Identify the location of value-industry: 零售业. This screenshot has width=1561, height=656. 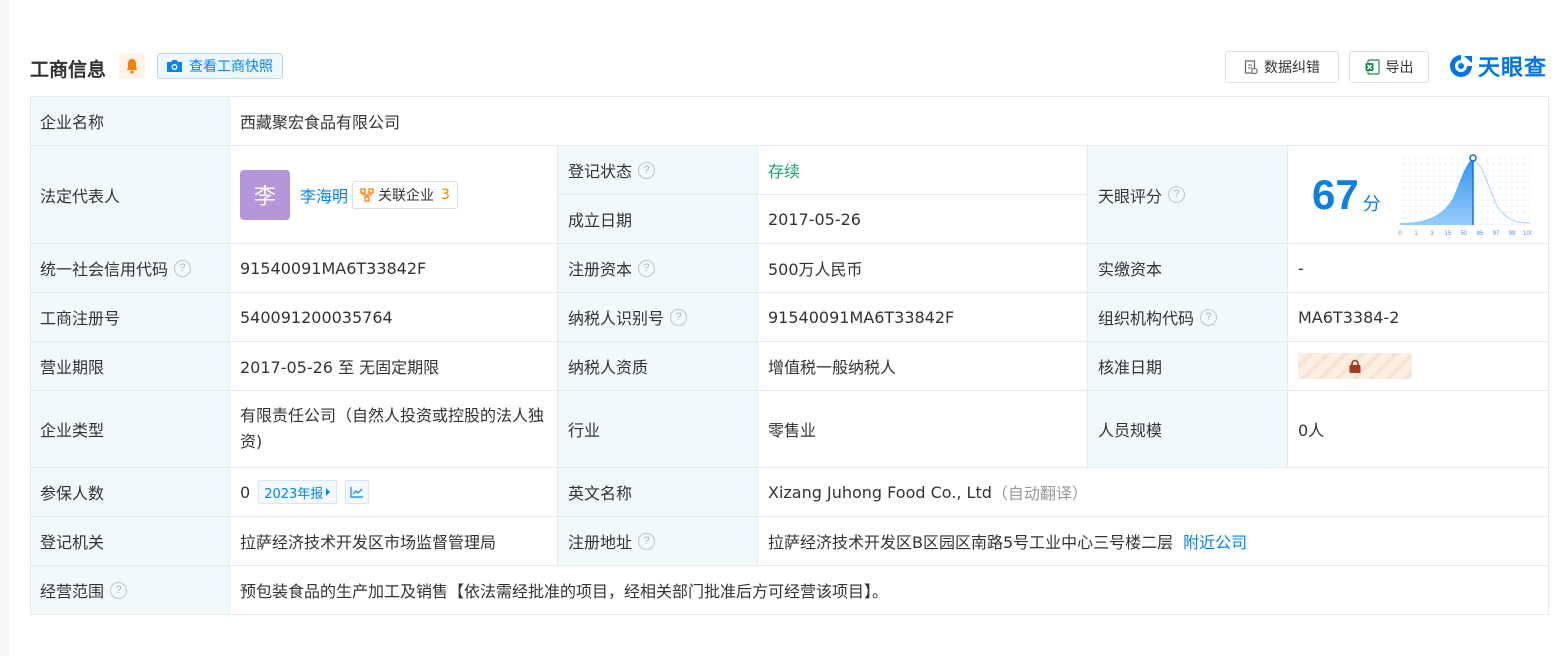
(923, 429).